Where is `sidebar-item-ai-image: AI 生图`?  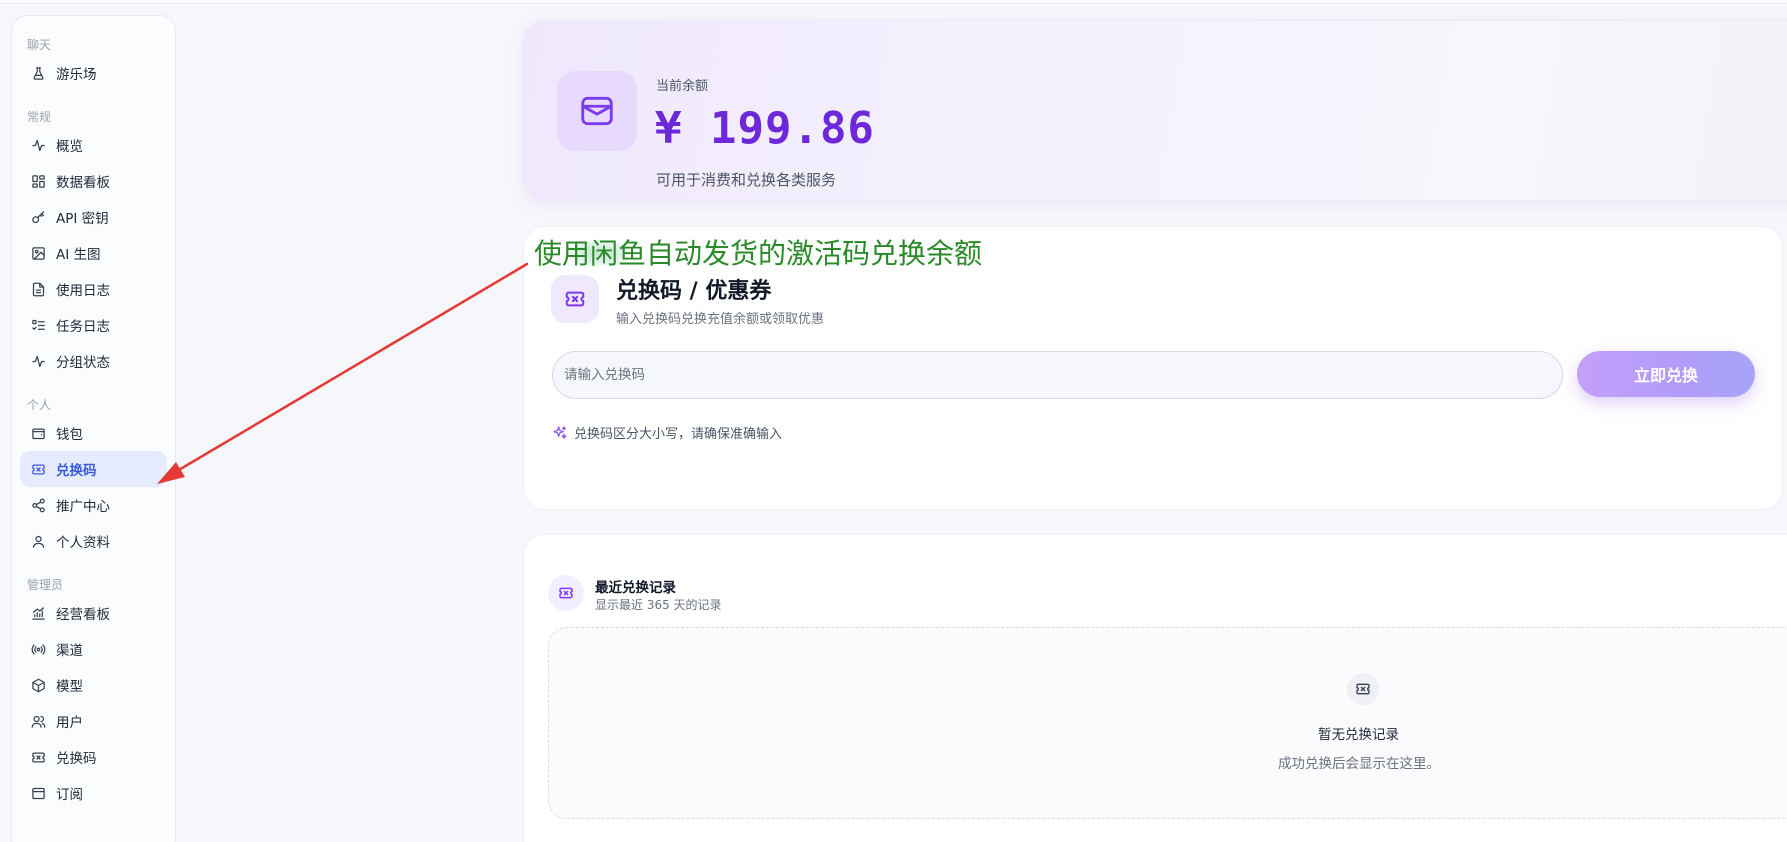 sidebar-item-ai-image: AI 生图 is located at coordinates (93, 253).